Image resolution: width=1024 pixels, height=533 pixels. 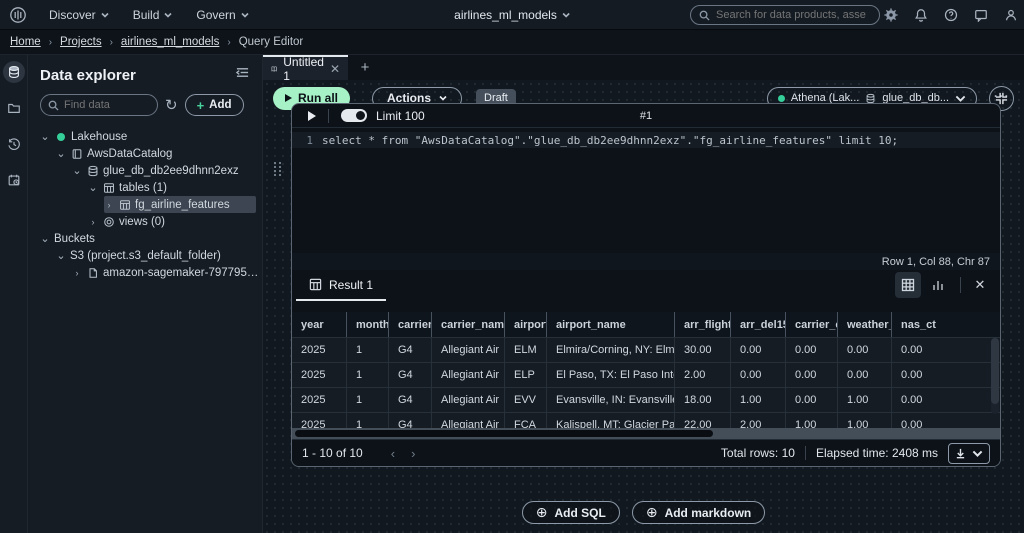 What do you see at coordinates (811, 324) in the screenshot?
I see `column-header-carrier_ct: carrier_ct` at bounding box center [811, 324].